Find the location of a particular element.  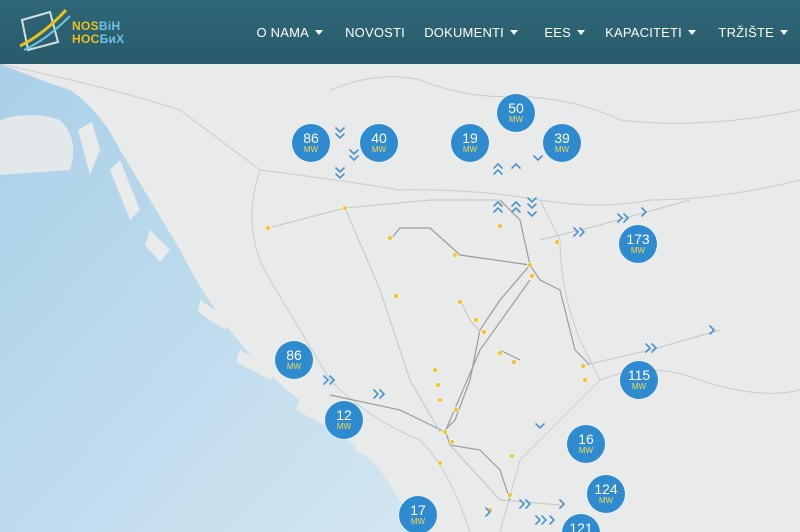

nav-kapaciteti: KAPACITETI is located at coordinates (650, 32).